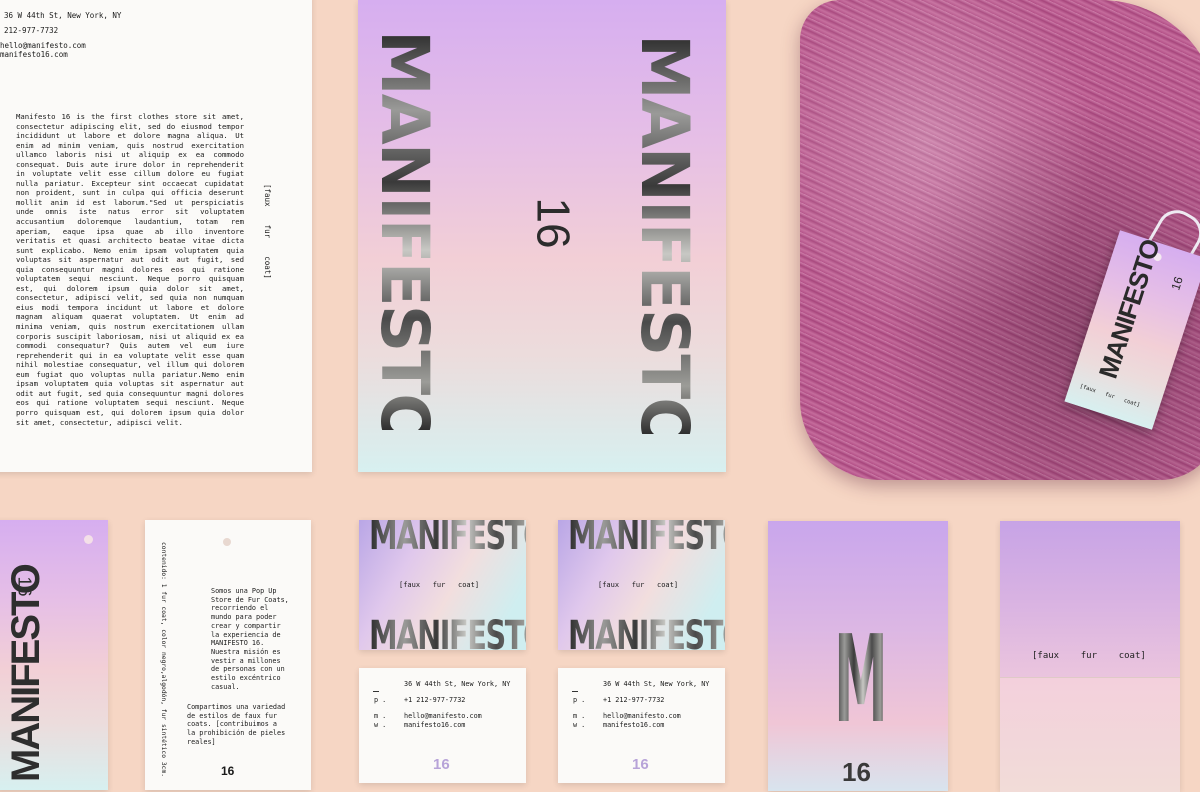  What do you see at coordinates (34, 54) in the screenshot?
I see `letterhead-web: manifesto16.com` at bounding box center [34, 54].